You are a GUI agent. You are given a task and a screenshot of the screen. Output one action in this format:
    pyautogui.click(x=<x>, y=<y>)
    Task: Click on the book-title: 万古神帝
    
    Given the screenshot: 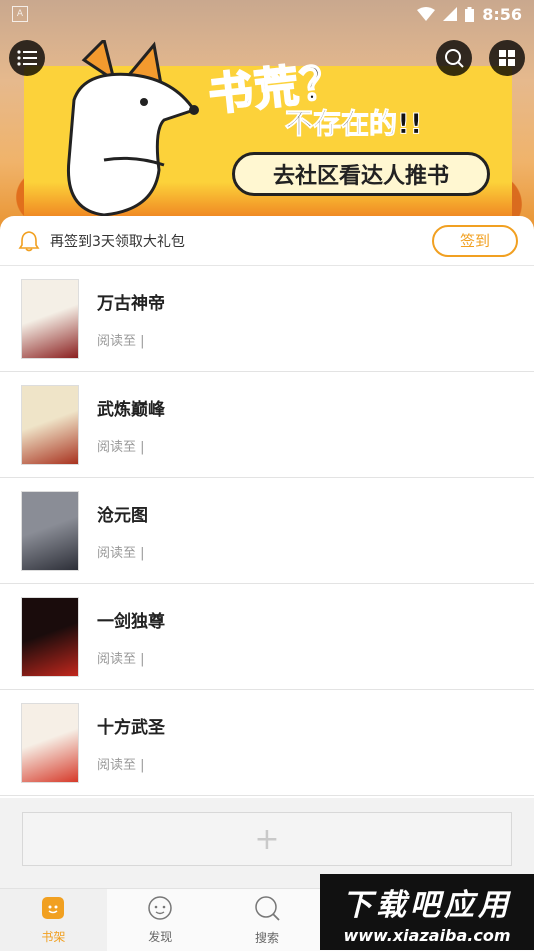 What is the action you would take?
    pyautogui.click(x=131, y=303)
    